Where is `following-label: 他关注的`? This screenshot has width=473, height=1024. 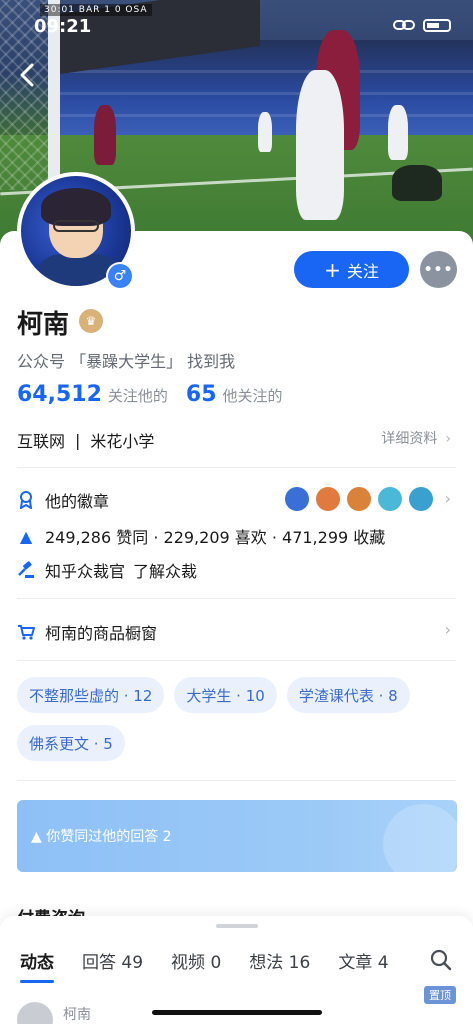 following-label: 他关注的 is located at coordinates (253, 395).